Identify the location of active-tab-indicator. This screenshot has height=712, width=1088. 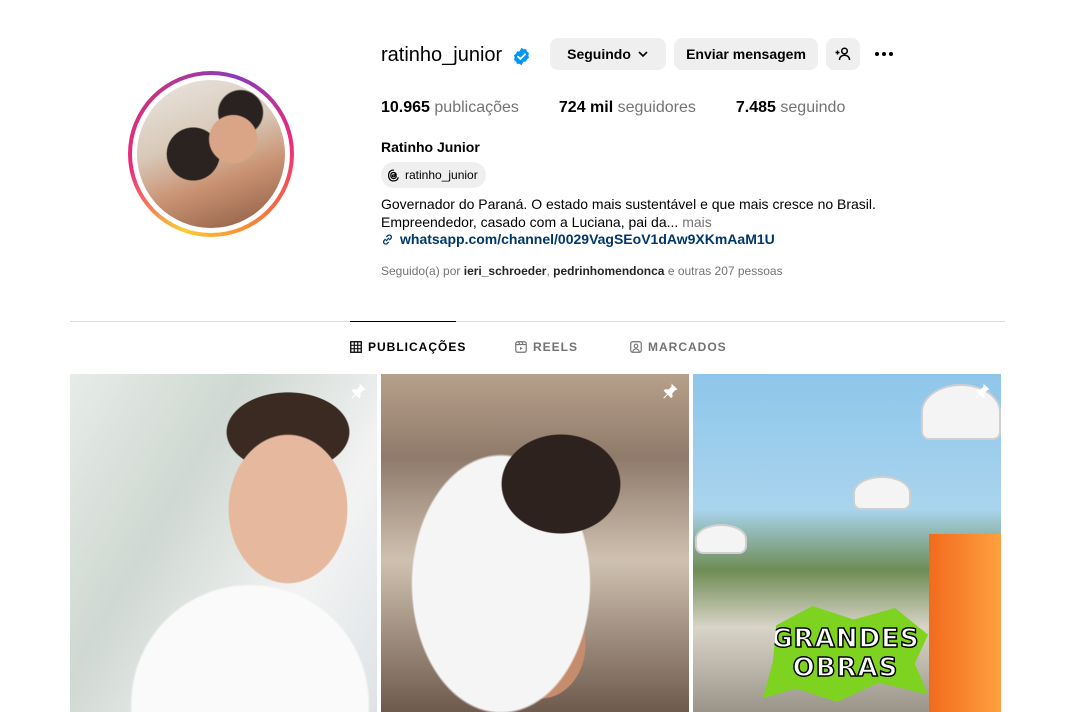
(403, 321).